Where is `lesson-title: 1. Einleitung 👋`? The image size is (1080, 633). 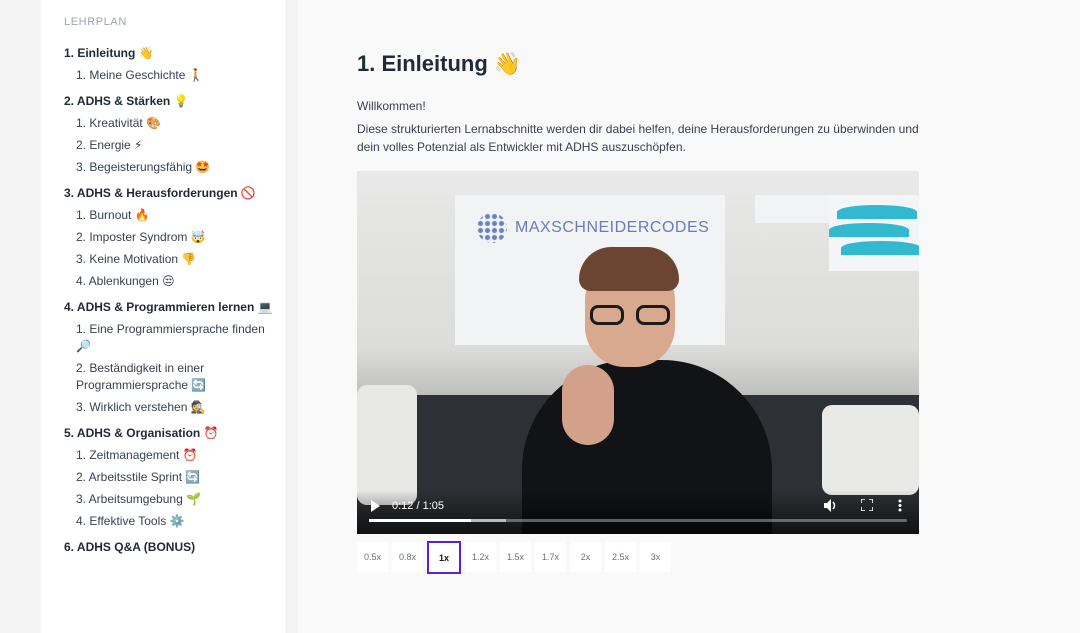
lesson-title: 1. Einleitung 👋 is located at coordinates (439, 63).